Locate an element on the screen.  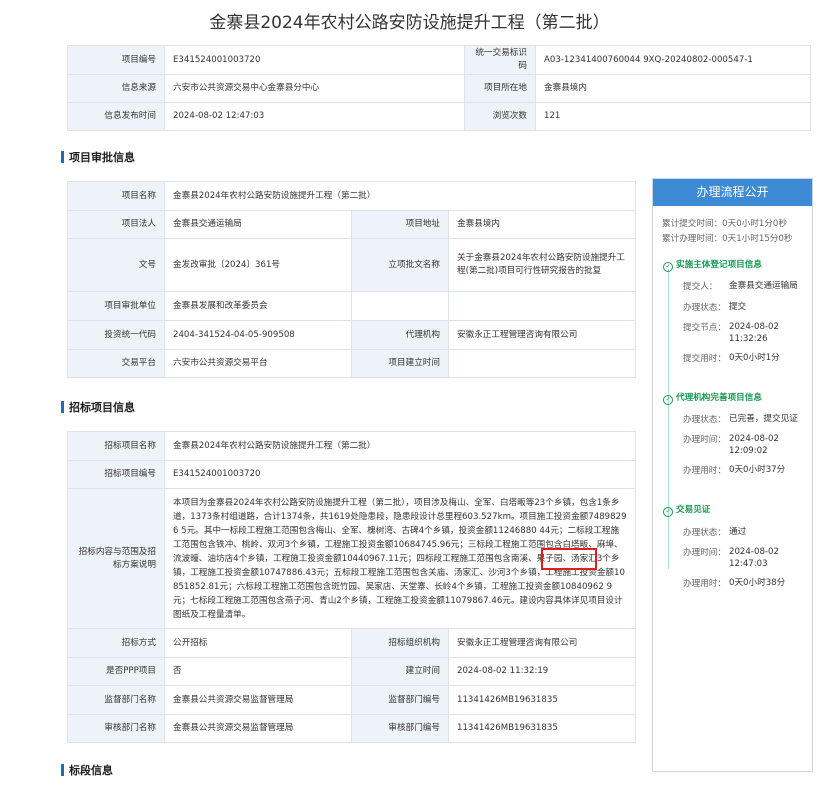
supervise-label: 监督部门名称 is located at coordinates (116, 700).